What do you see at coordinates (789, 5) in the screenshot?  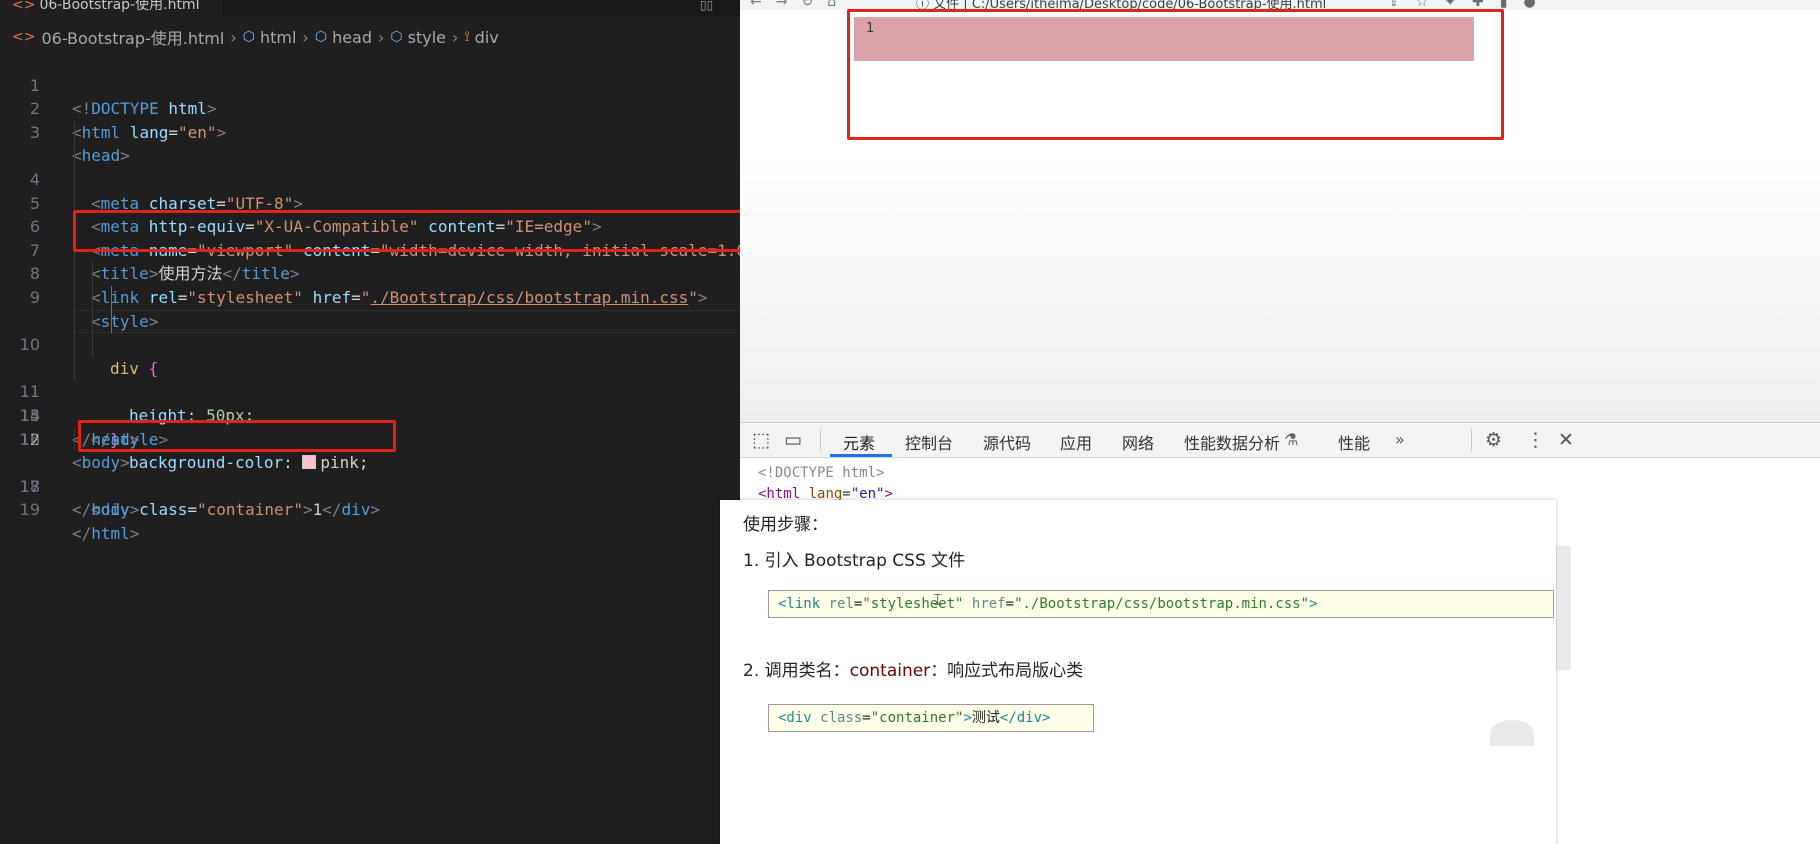 I see `forward-icon: →` at bounding box center [789, 5].